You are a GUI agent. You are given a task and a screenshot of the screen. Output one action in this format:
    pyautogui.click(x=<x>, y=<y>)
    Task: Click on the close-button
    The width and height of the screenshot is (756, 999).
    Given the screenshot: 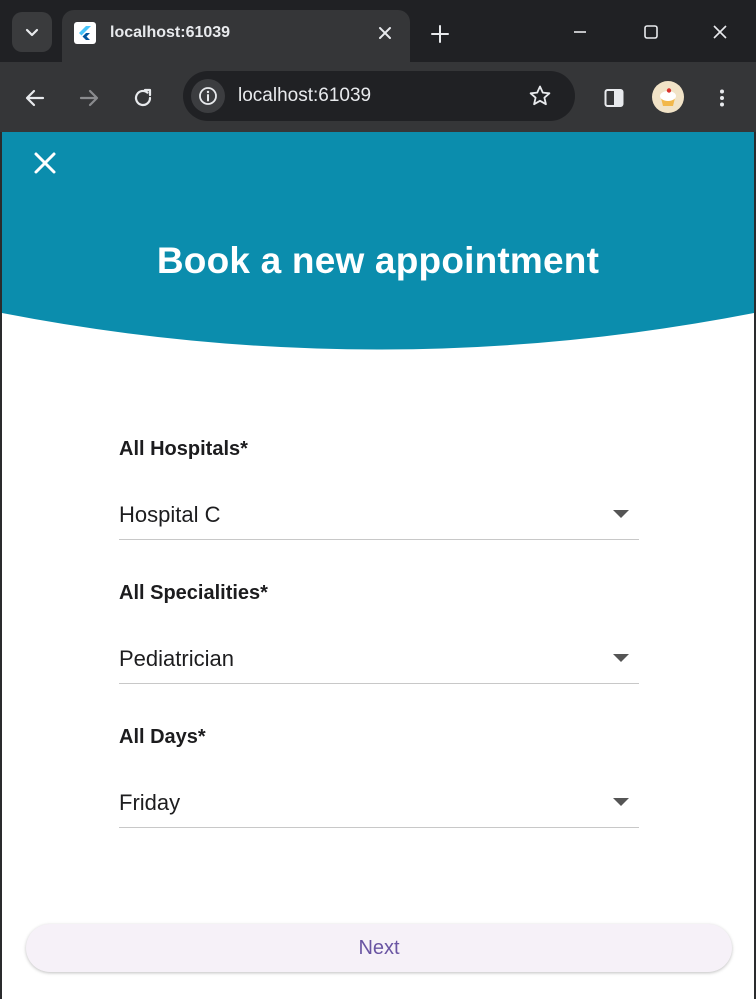 What is the action you would take?
    pyautogui.click(x=45, y=163)
    